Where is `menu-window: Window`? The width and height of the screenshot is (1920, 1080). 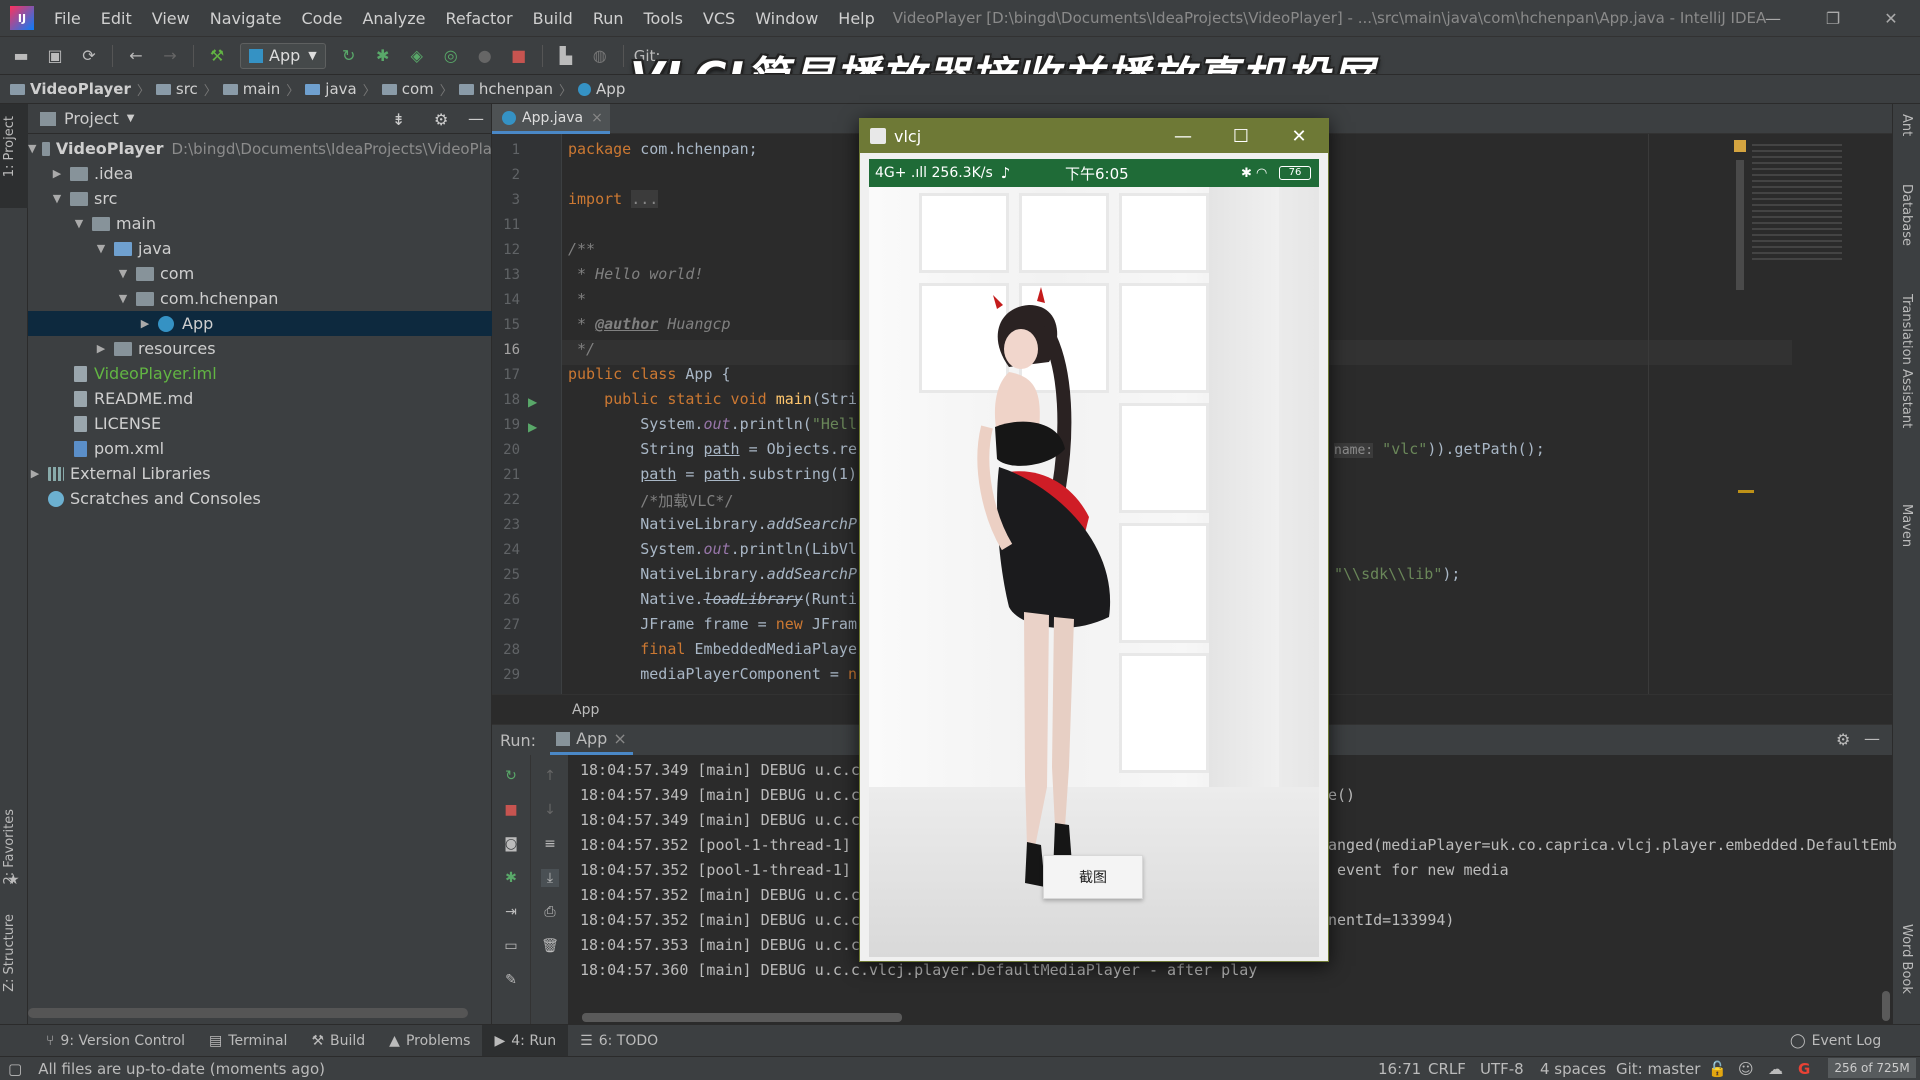 menu-window: Window is located at coordinates (786, 18).